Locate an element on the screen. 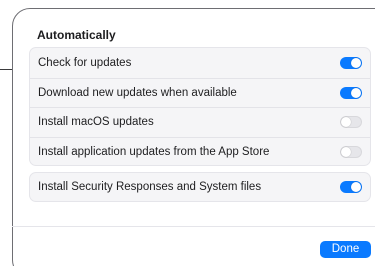 This screenshot has width=375, height=266. download-updates-toggle is located at coordinates (351, 92).